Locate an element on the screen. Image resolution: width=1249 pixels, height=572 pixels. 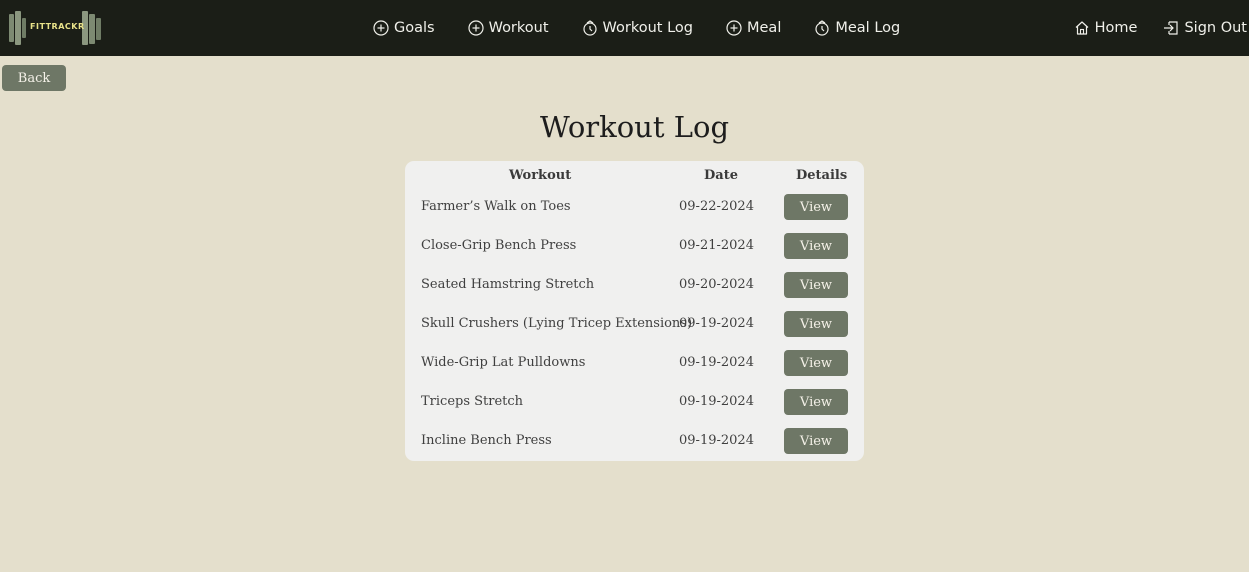
nav-sign-out-label: Sign Out is located at coordinates (1215, 28).